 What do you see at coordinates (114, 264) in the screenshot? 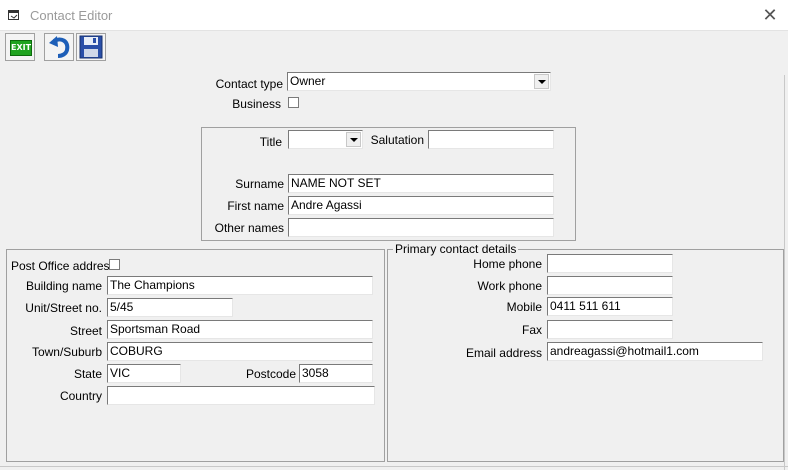
I see `po-address-checkbox` at bounding box center [114, 264].